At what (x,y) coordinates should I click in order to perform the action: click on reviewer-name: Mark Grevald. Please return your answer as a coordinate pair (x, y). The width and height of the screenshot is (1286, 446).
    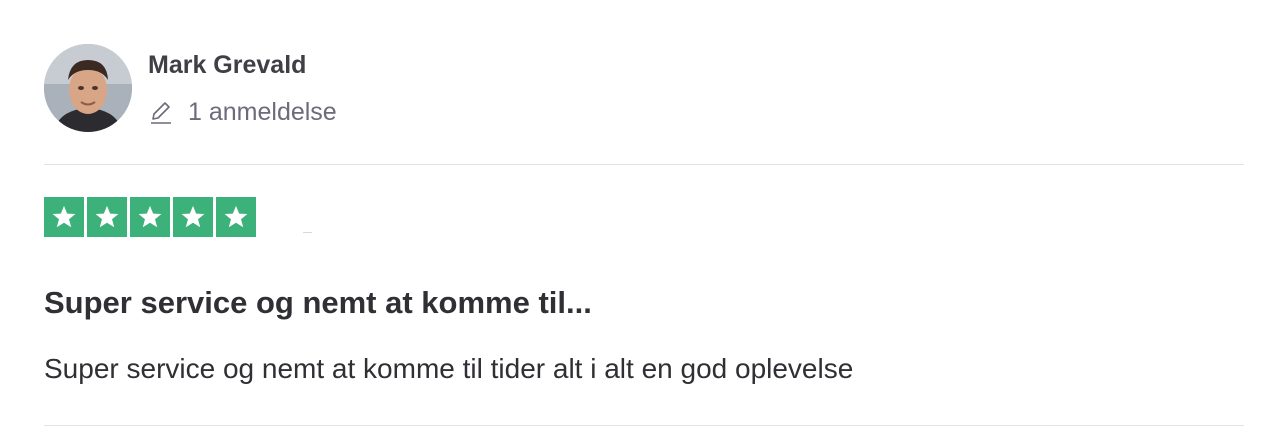
    Looking at the image, I should click on (227, 65).